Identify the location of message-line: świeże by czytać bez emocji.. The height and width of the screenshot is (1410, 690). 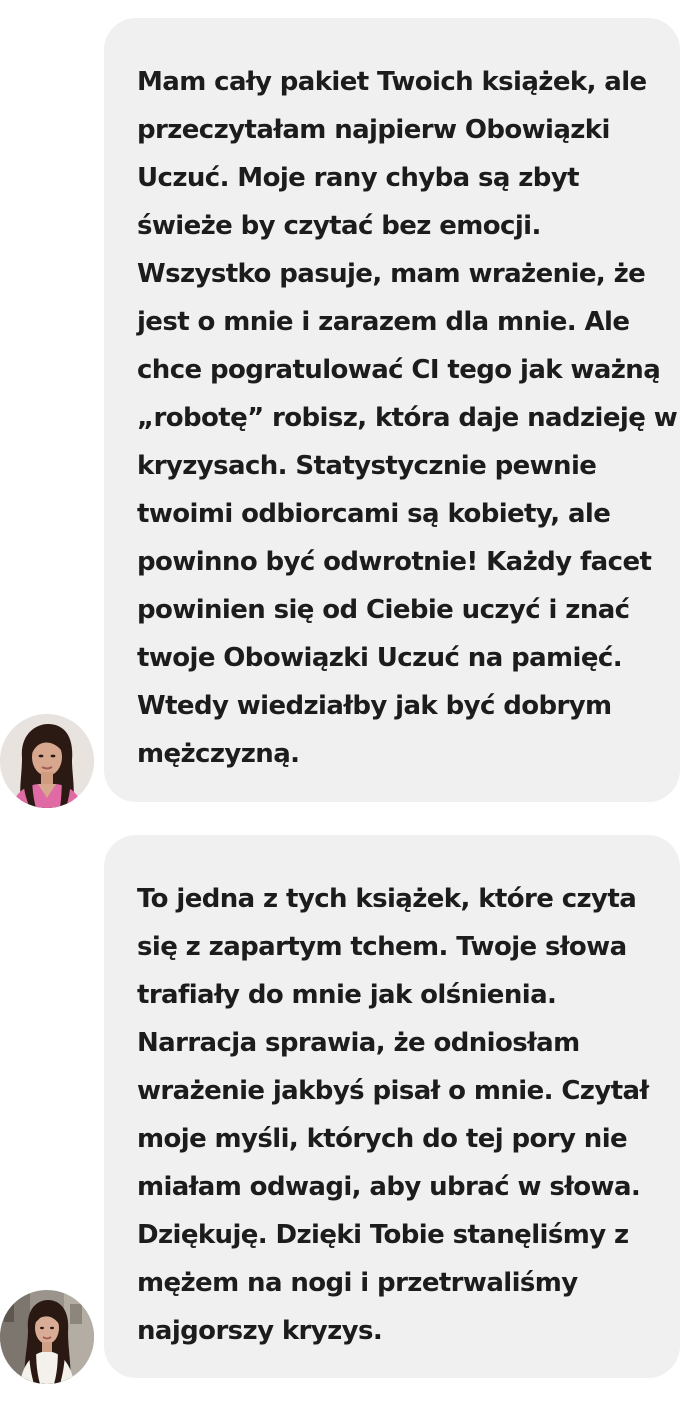
(339, 226).